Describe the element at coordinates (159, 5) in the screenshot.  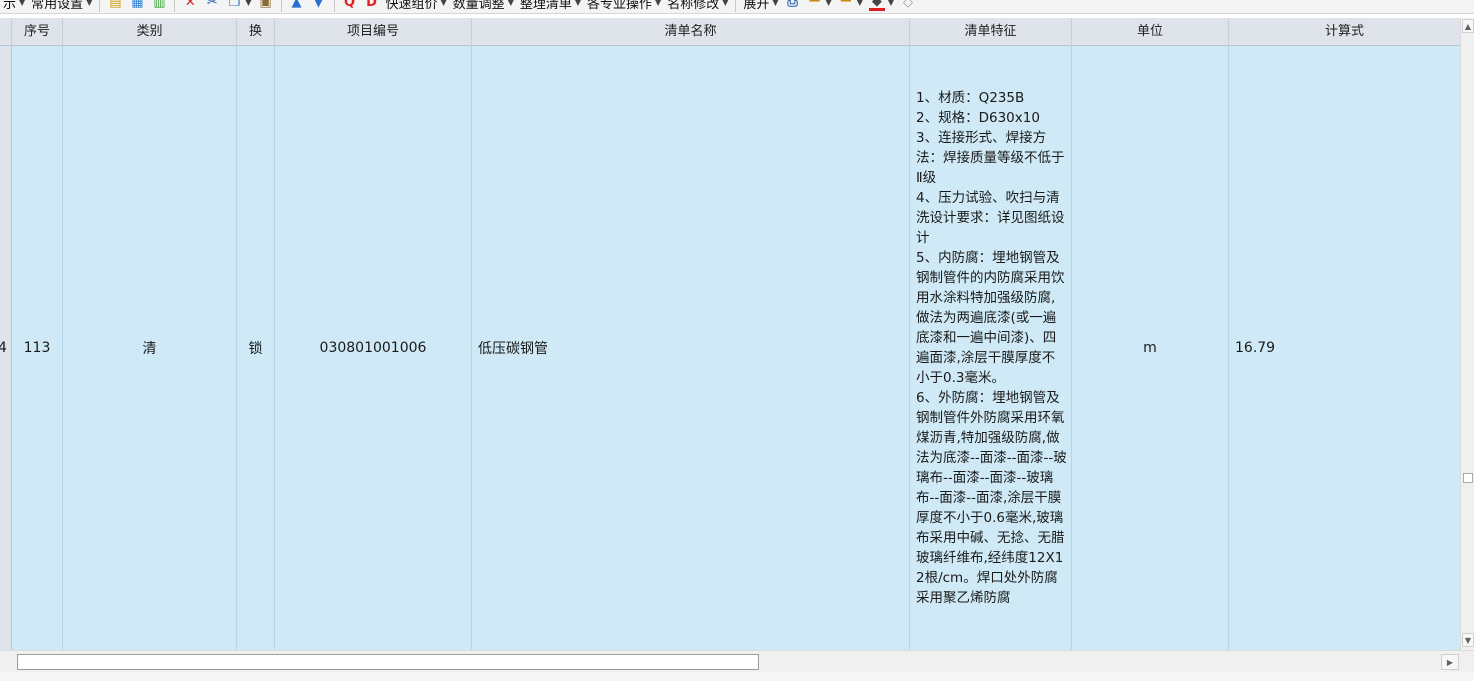
I see `add-item-icon: ▥` at that location.